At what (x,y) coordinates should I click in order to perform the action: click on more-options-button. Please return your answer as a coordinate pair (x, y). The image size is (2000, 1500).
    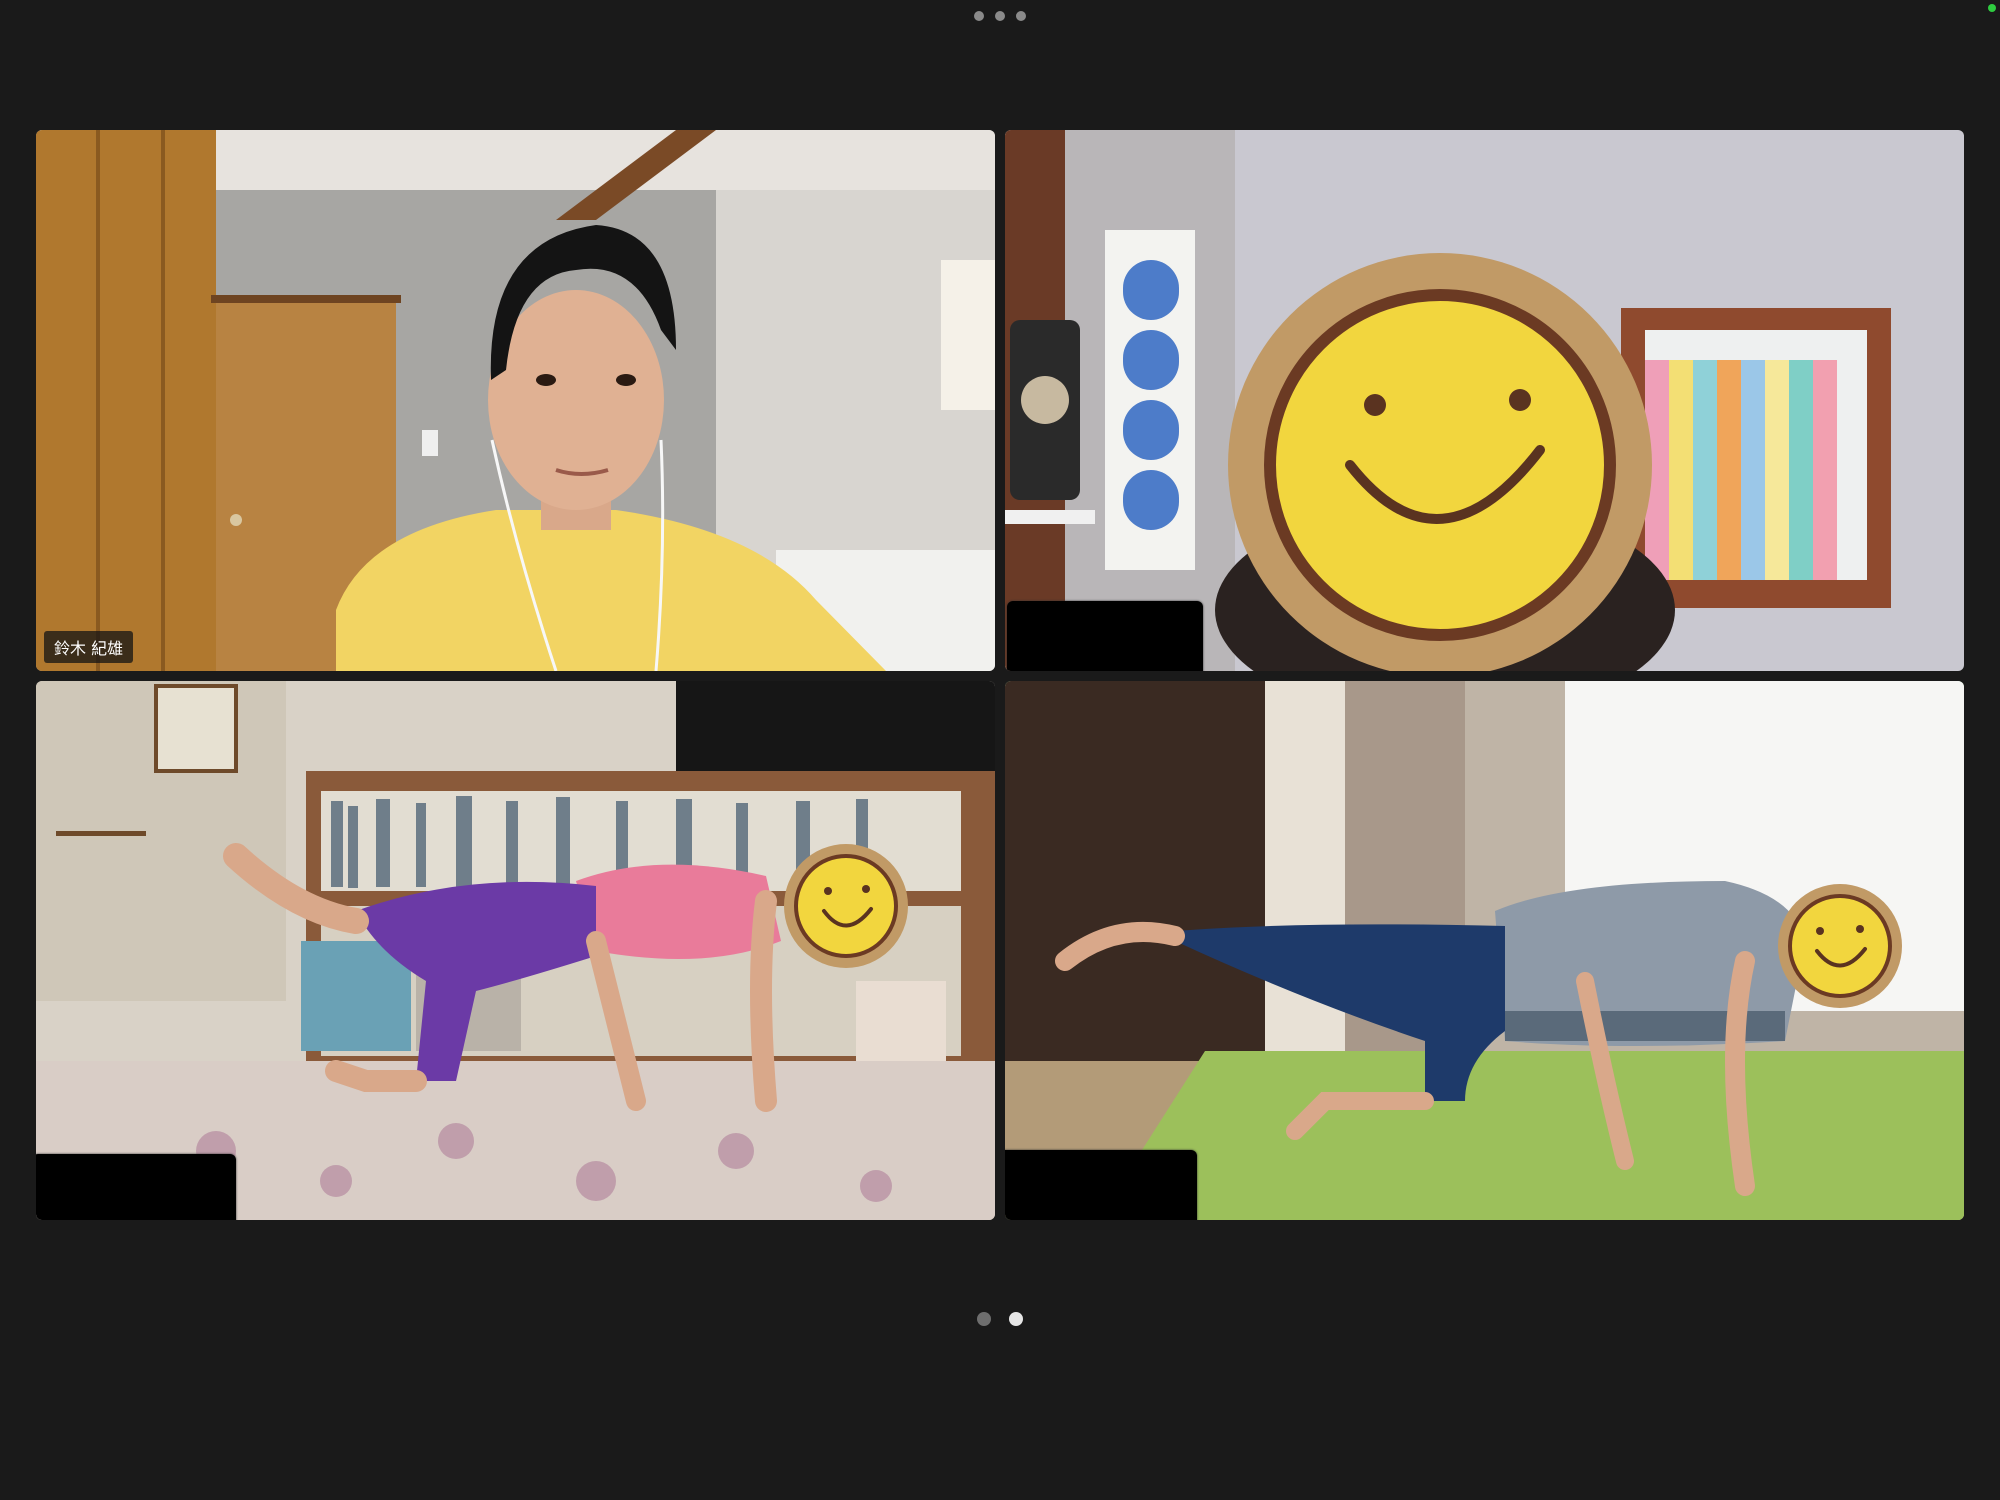
    Looking at the image, I should click on (1000, 16).